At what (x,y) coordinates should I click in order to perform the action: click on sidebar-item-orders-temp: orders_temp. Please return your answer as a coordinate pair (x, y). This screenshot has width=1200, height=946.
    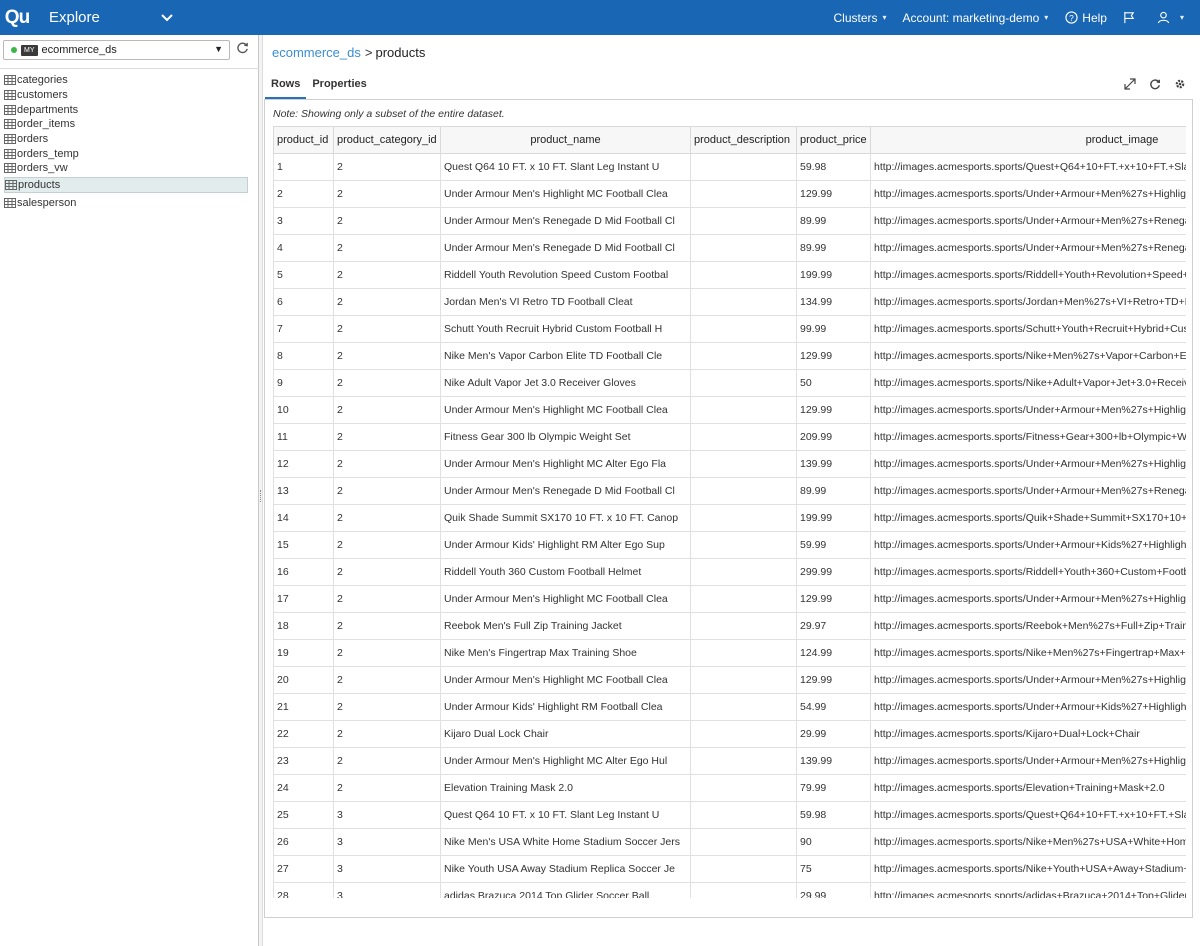
    Looking at the image, I should click on (126, 153).